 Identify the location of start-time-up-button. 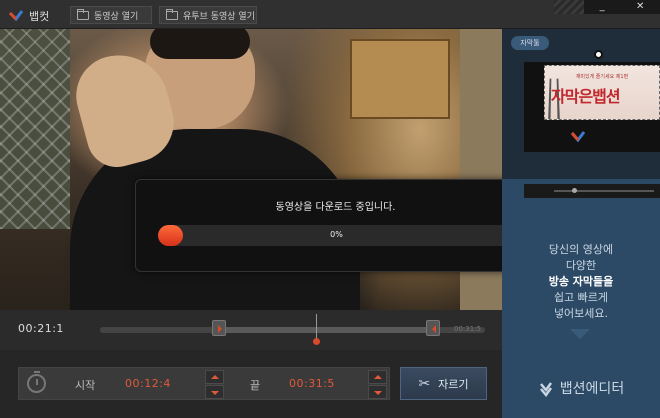
(214, 377).